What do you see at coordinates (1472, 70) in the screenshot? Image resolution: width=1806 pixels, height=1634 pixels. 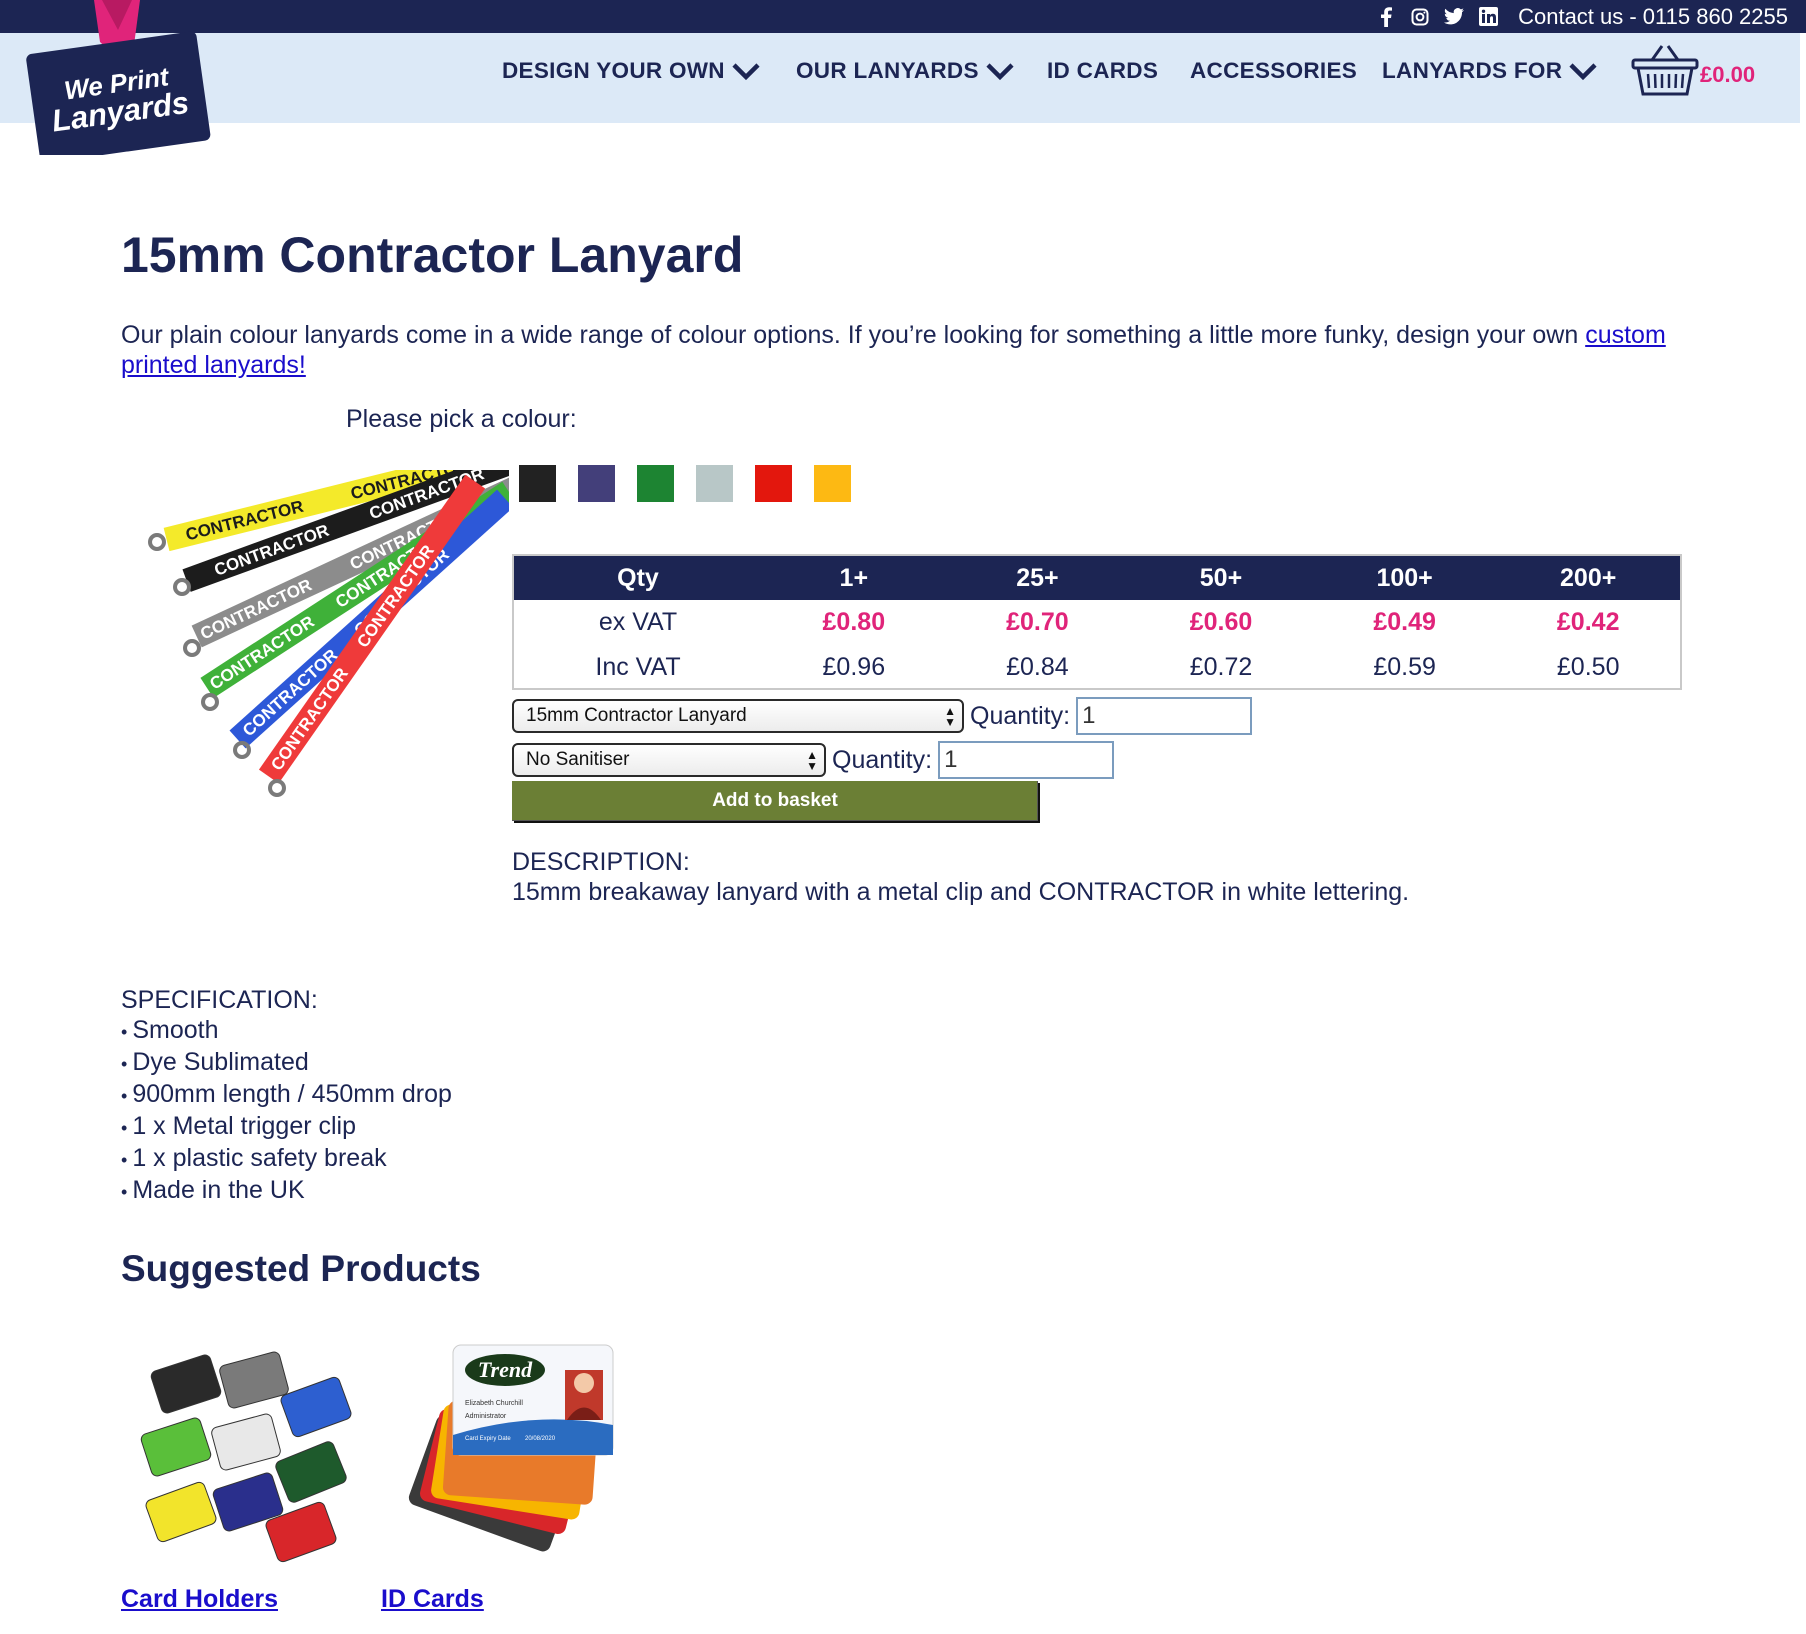 I see `nav-label: LANYARDS FOR` at bounding box center [1472, 70].